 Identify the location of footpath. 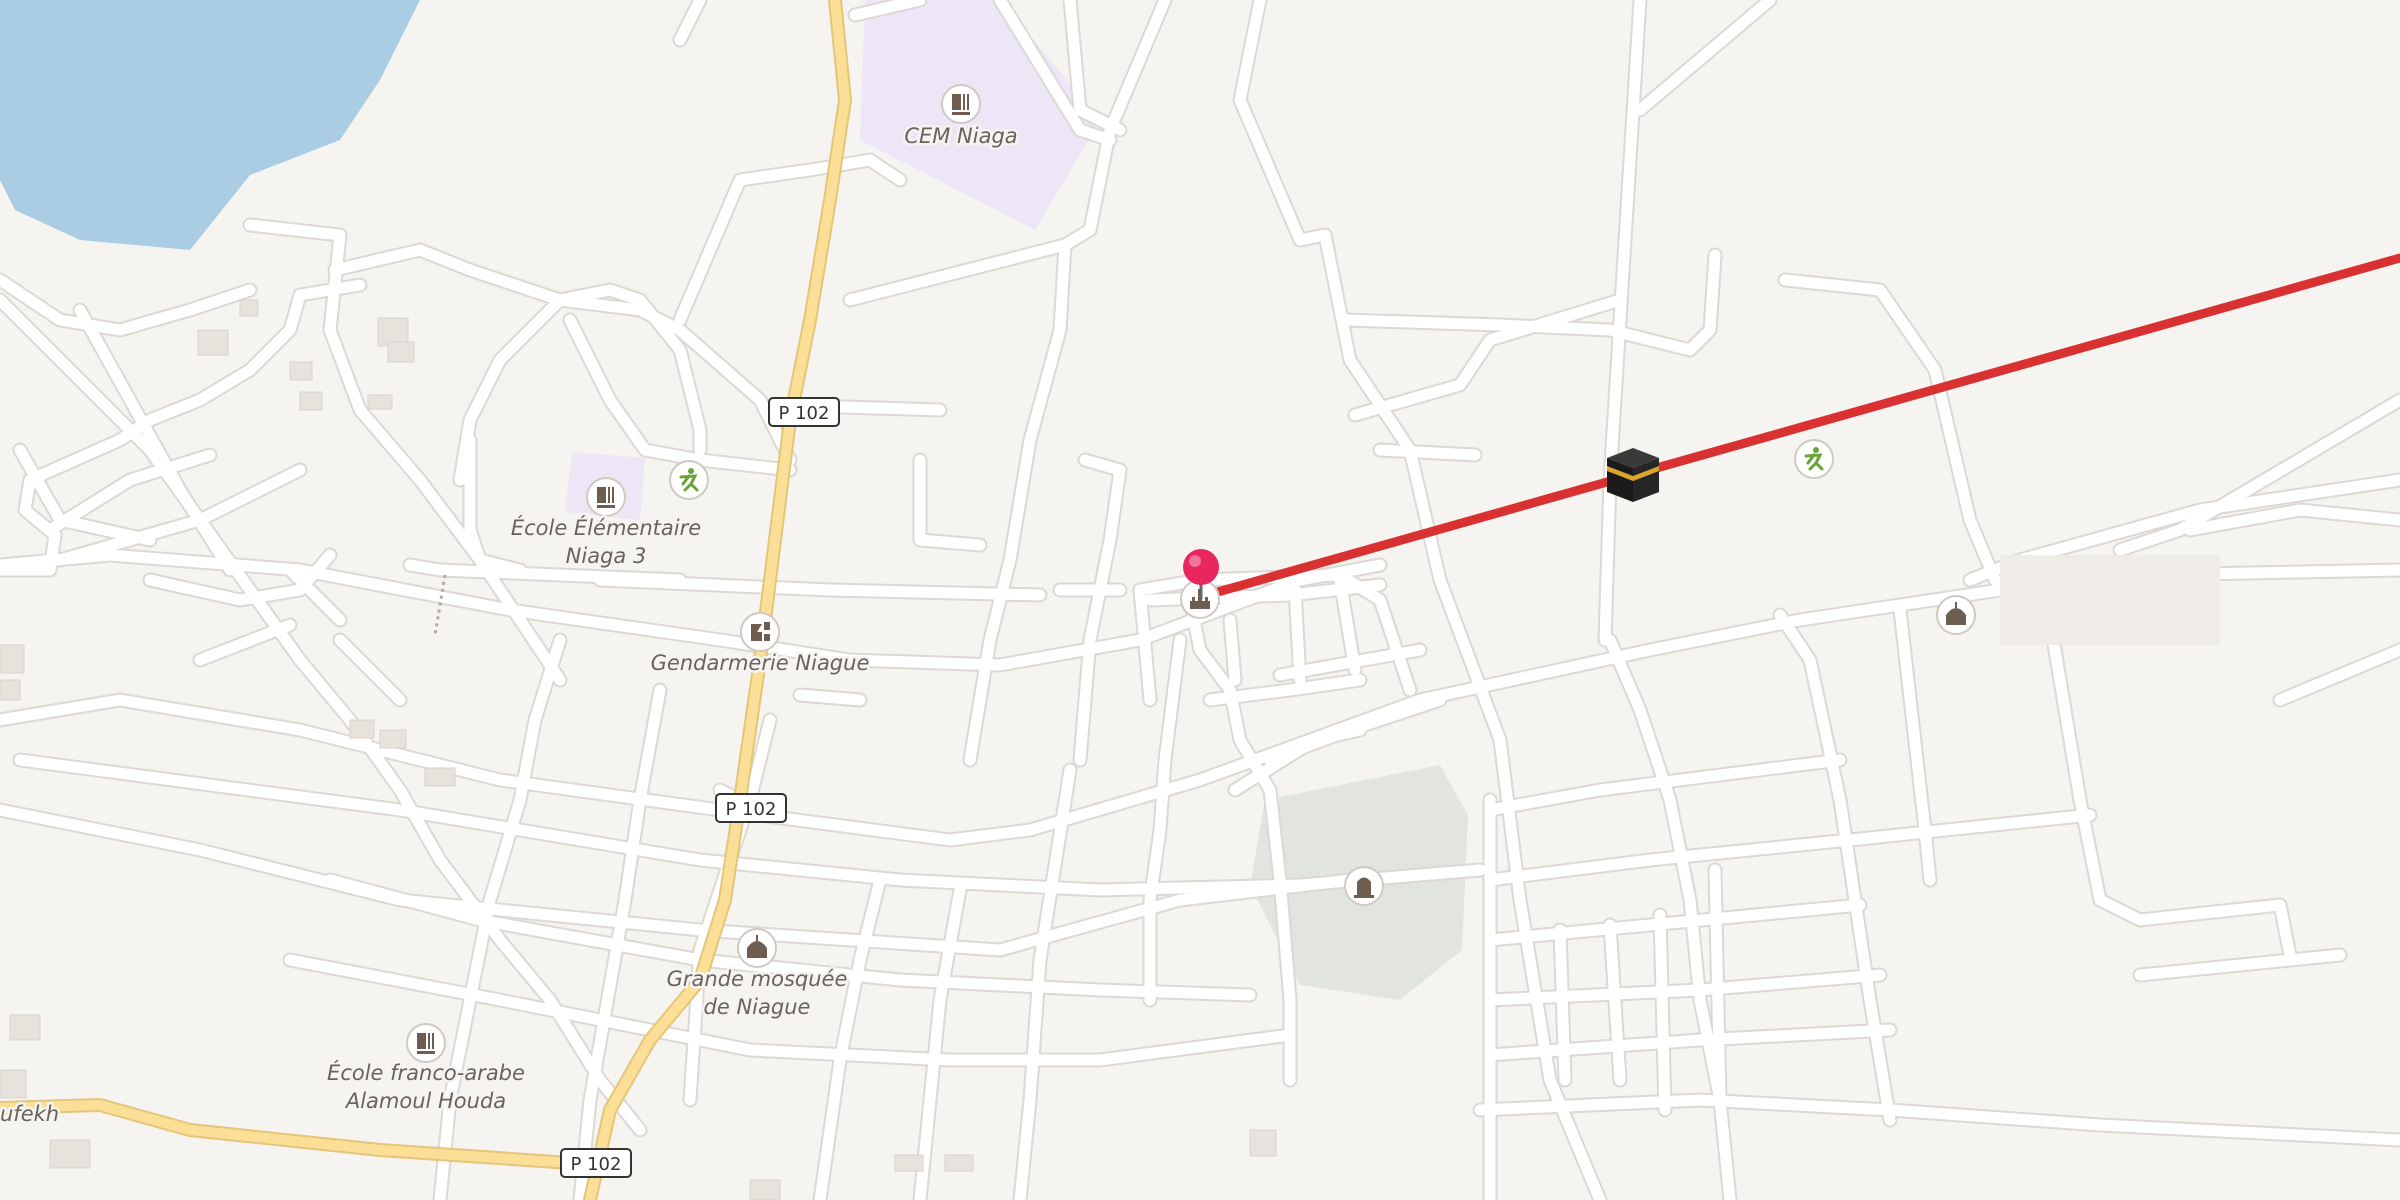
(440, 605).